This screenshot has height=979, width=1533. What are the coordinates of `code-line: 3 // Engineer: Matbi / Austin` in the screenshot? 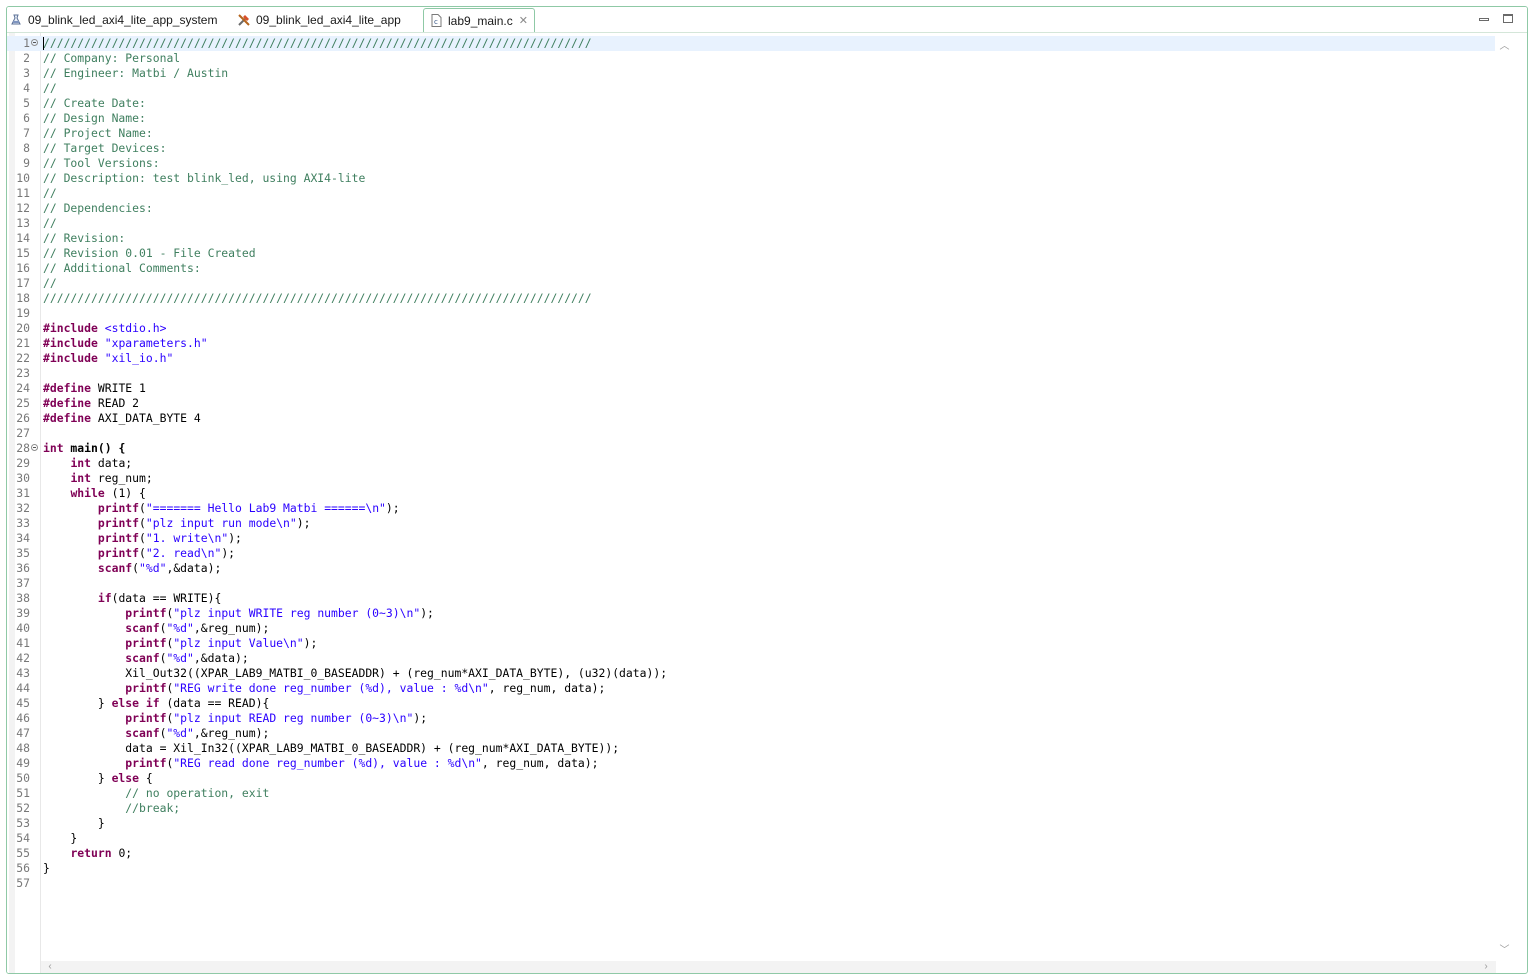 It's located at (751, 73).